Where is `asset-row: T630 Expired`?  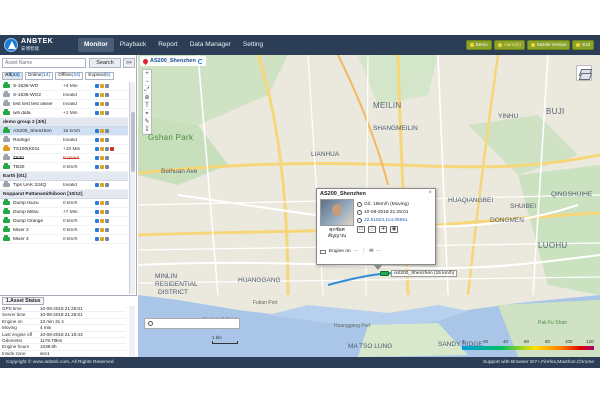
asset-row: T630 Expired is located at coordinates (64, 158).